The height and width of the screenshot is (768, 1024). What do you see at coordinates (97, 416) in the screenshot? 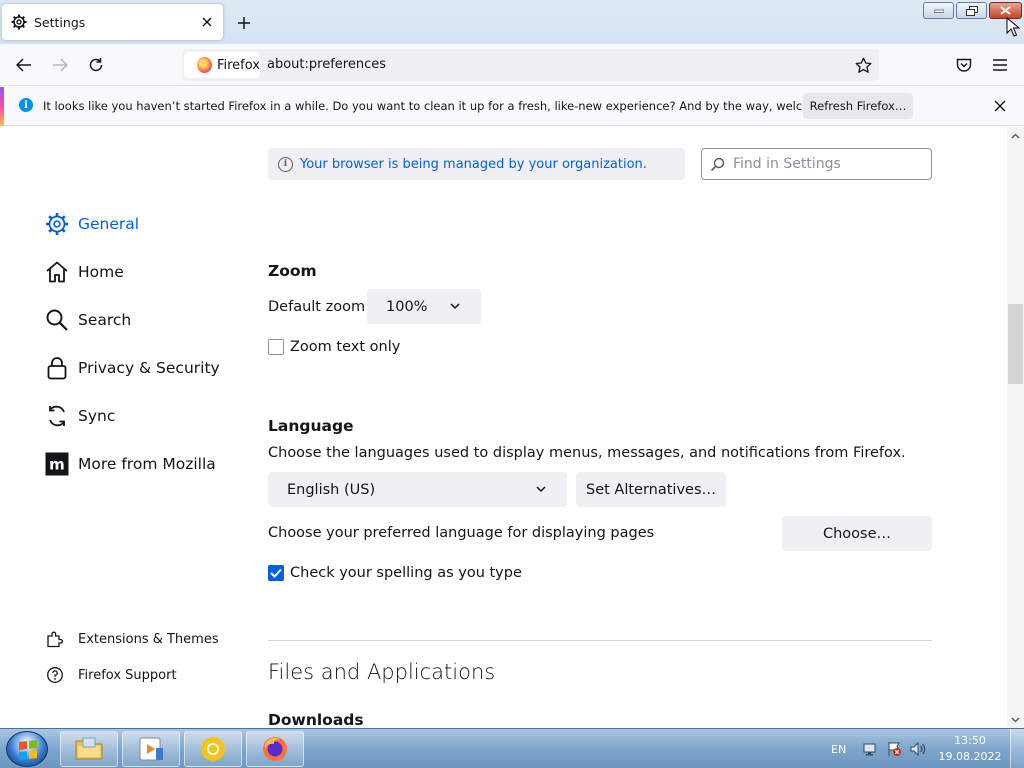
I see `category-label: Sync` at bounding box center [97, 416].